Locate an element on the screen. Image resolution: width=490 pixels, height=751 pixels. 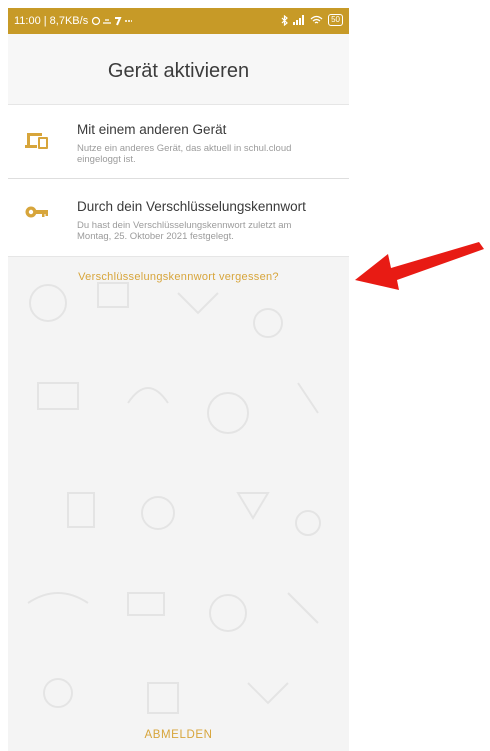
annotation-arrow is located at coordinates (419, 266).